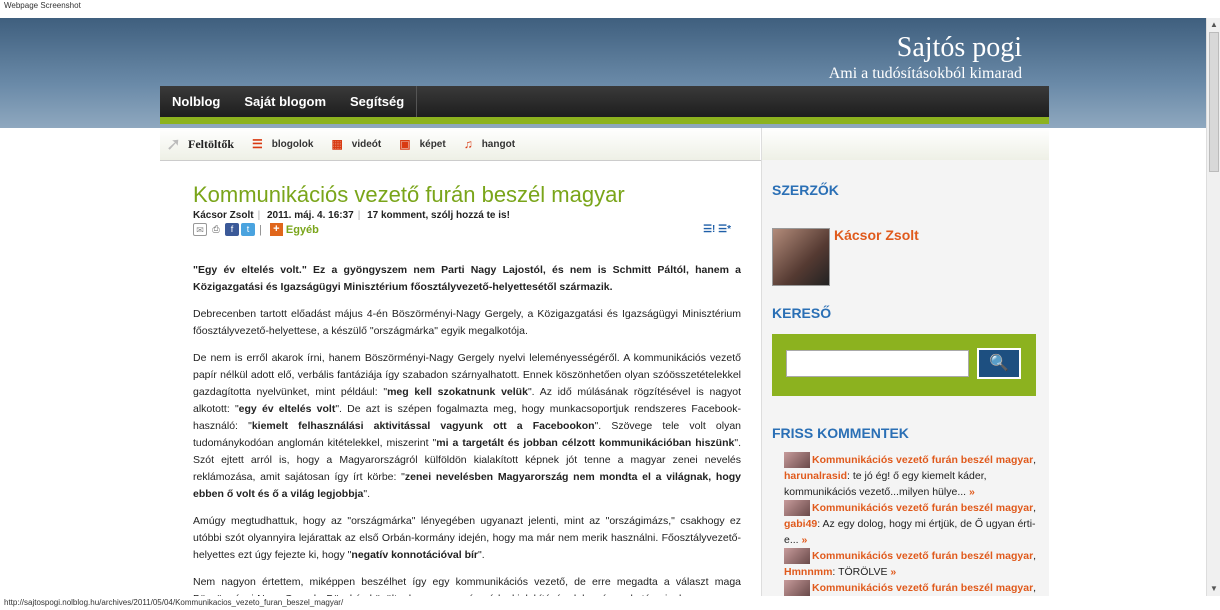  What do you see at coordinates (200, 229) in the screenshot?
I see `email-icon: ✉` at bounding box center [200, 229].